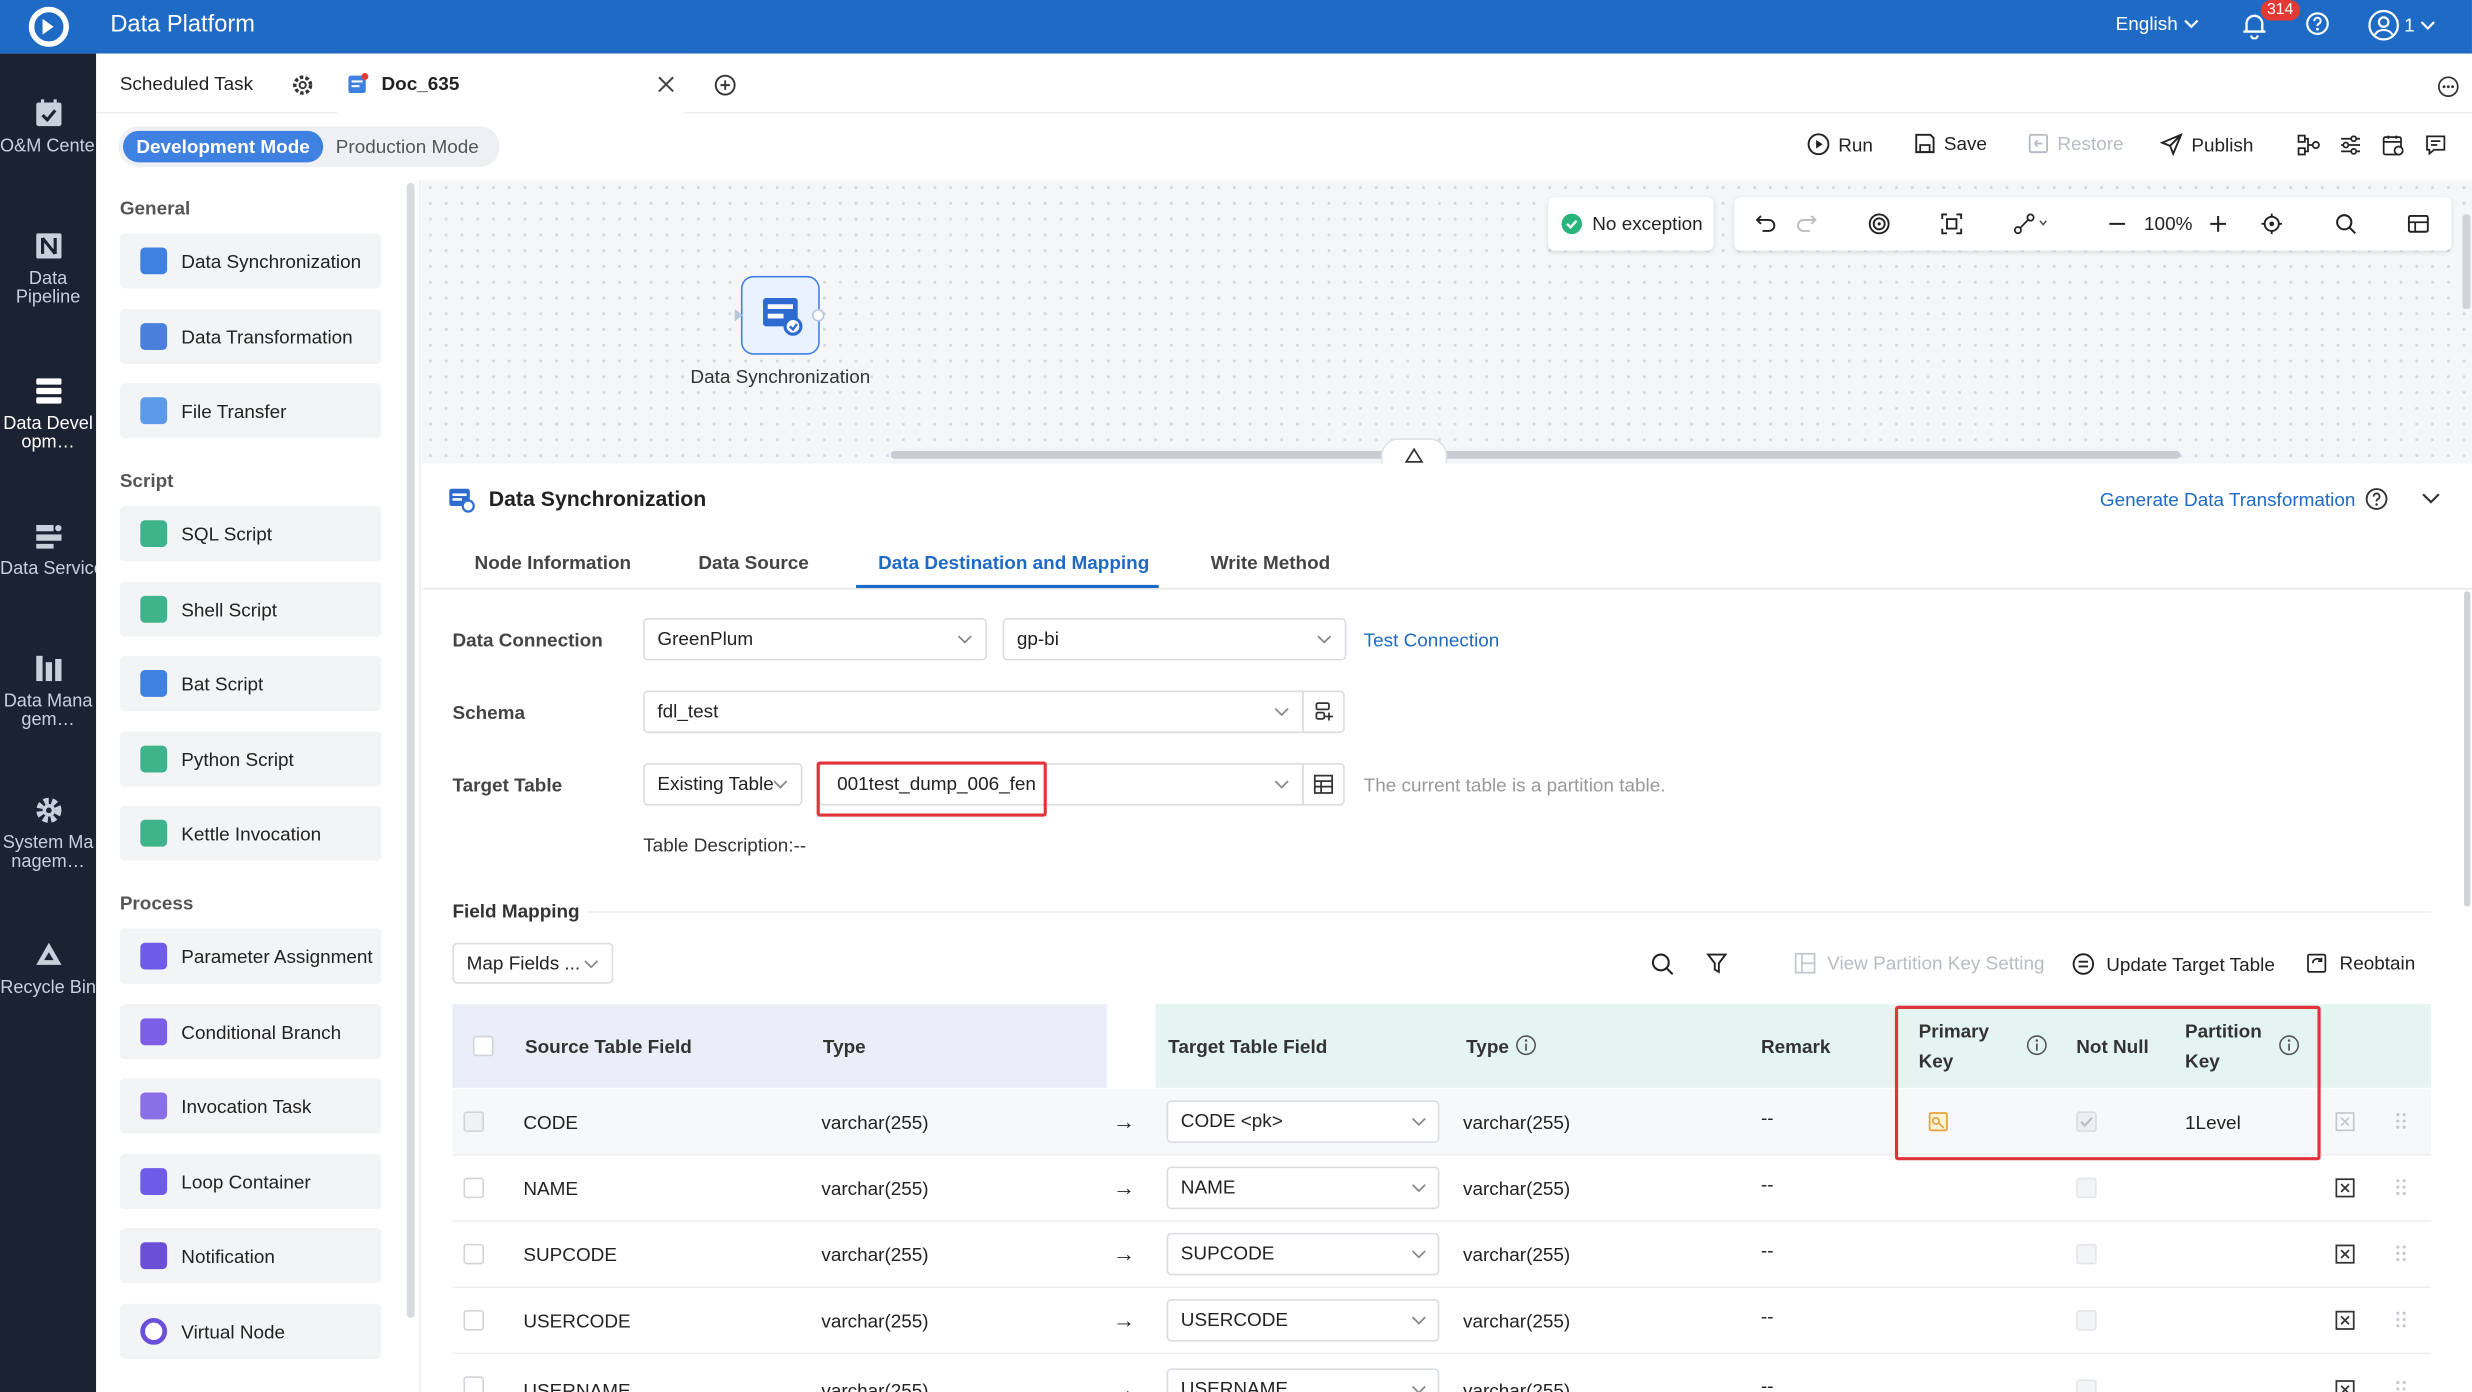  What do you see at coordinates (250, 1106) in the screenshot?
I see `component-invocation-task: Invocation Task` at bounding box center [250, 1106].